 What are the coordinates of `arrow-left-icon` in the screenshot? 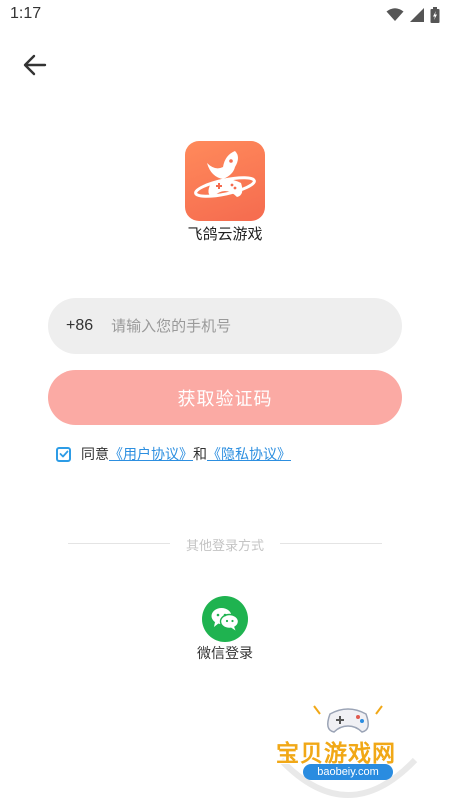 It's located at (35, 65).